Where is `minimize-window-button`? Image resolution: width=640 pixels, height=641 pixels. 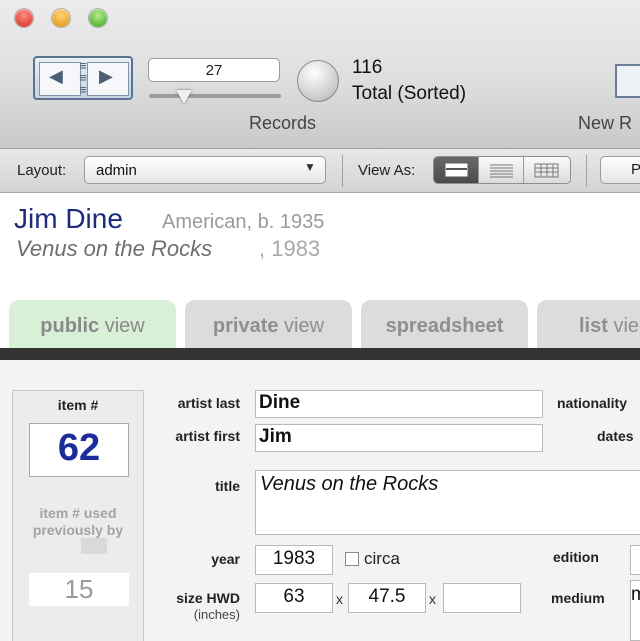
minimize-window-button is located at coordinates (61, 18).